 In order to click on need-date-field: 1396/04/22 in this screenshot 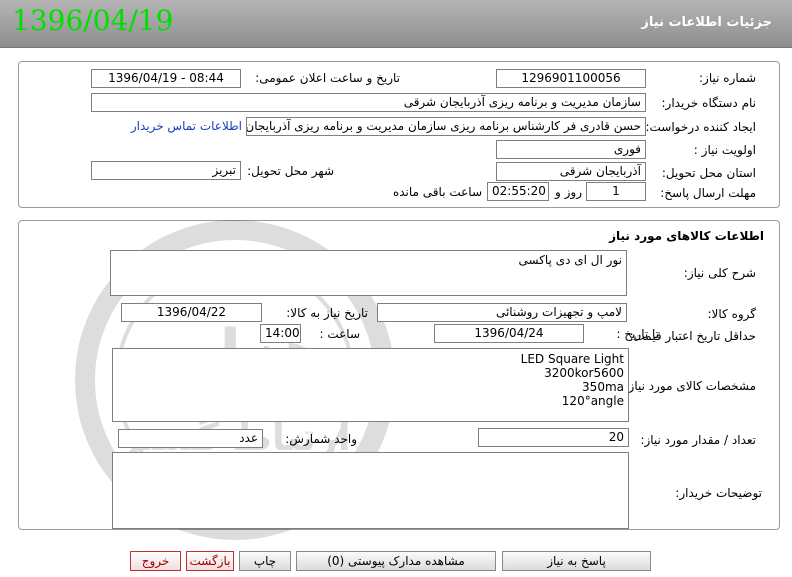, I will do `click(191, 312)`.